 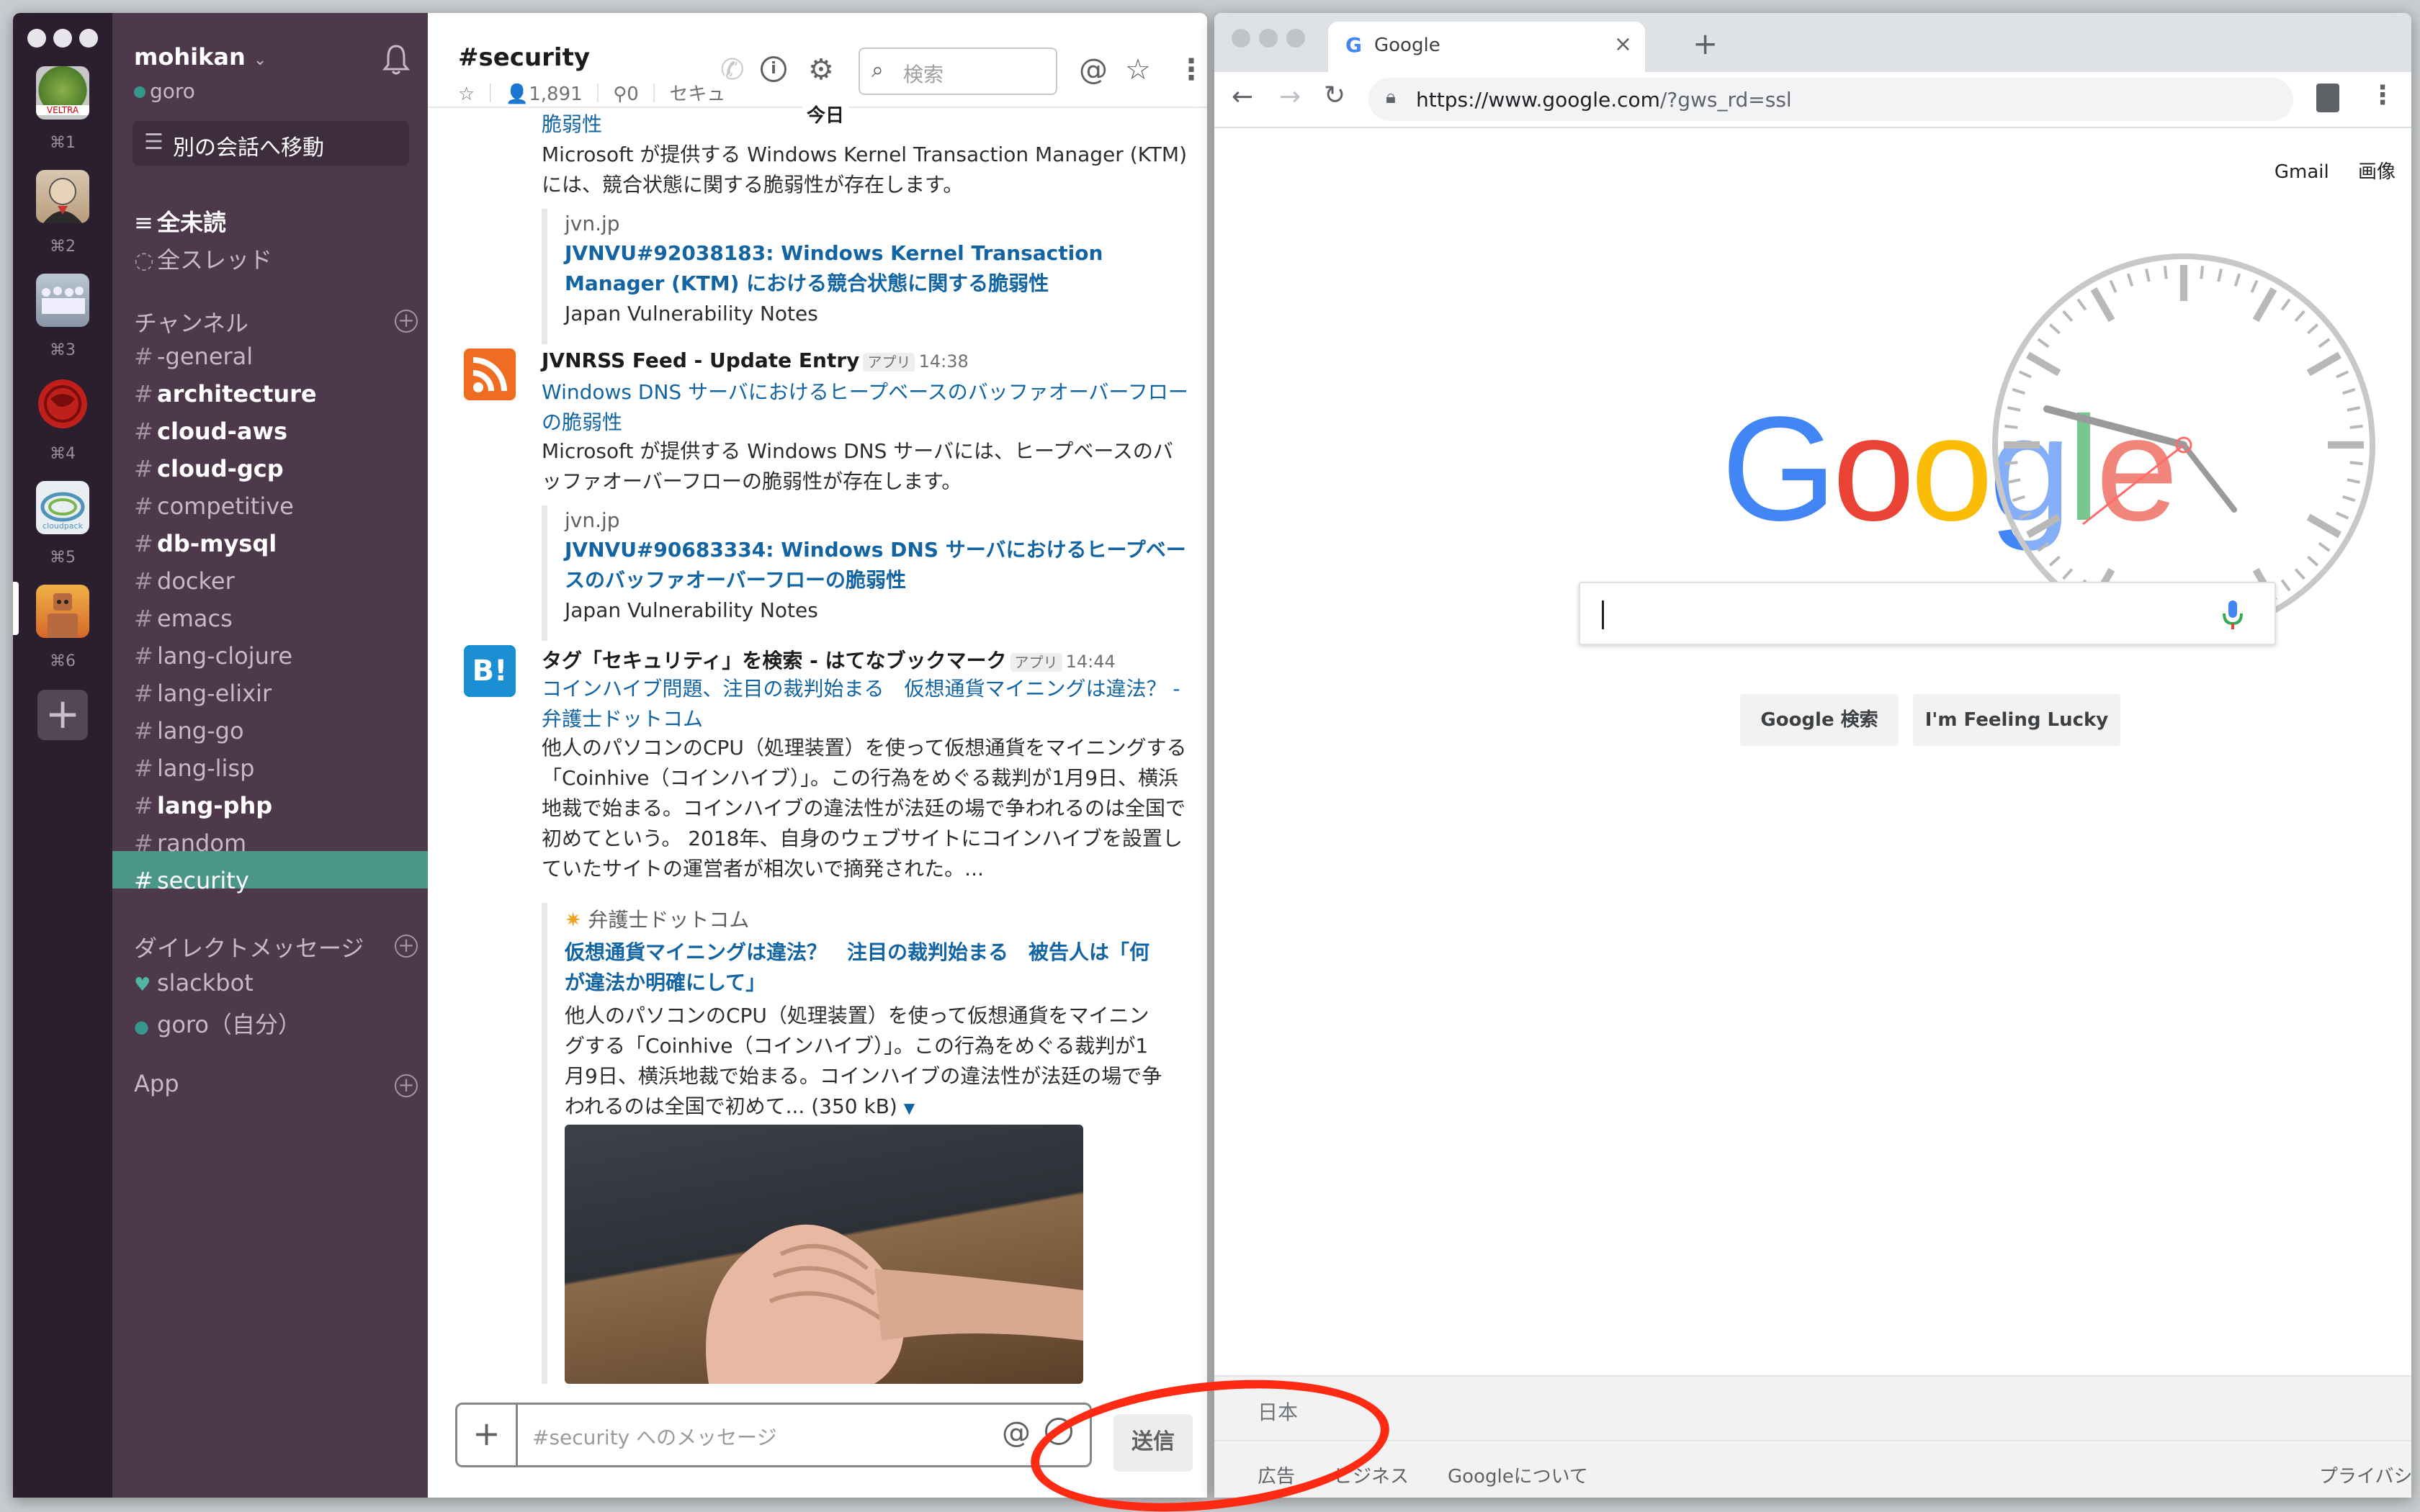 I want to click on all-threads-label: 全スレッド, so click(x=215, y=260).